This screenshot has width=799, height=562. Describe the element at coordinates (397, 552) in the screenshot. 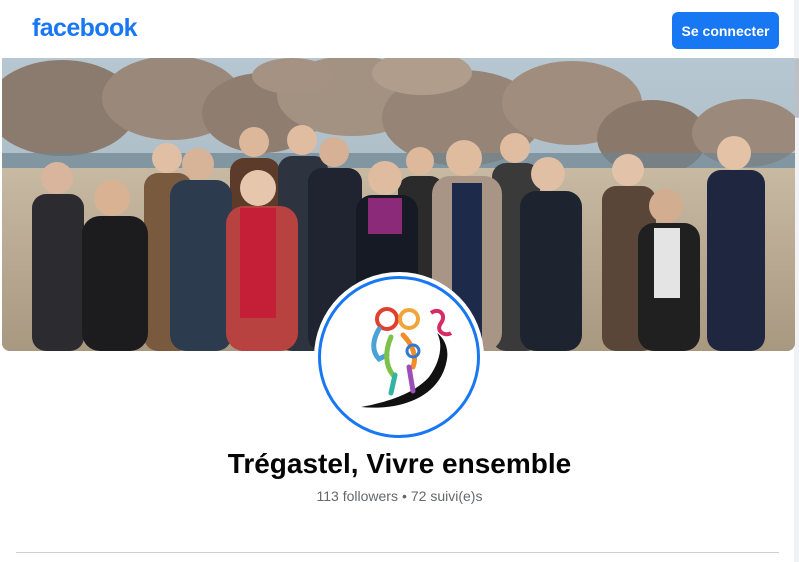

I see `section-divider` at that location.